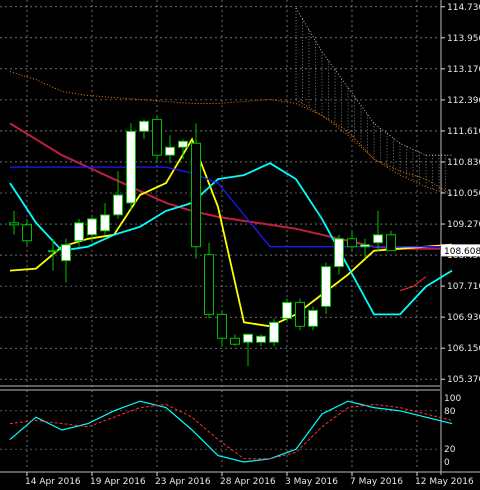  I want to click on price-tick-label: 107.710, so click(463, 287).